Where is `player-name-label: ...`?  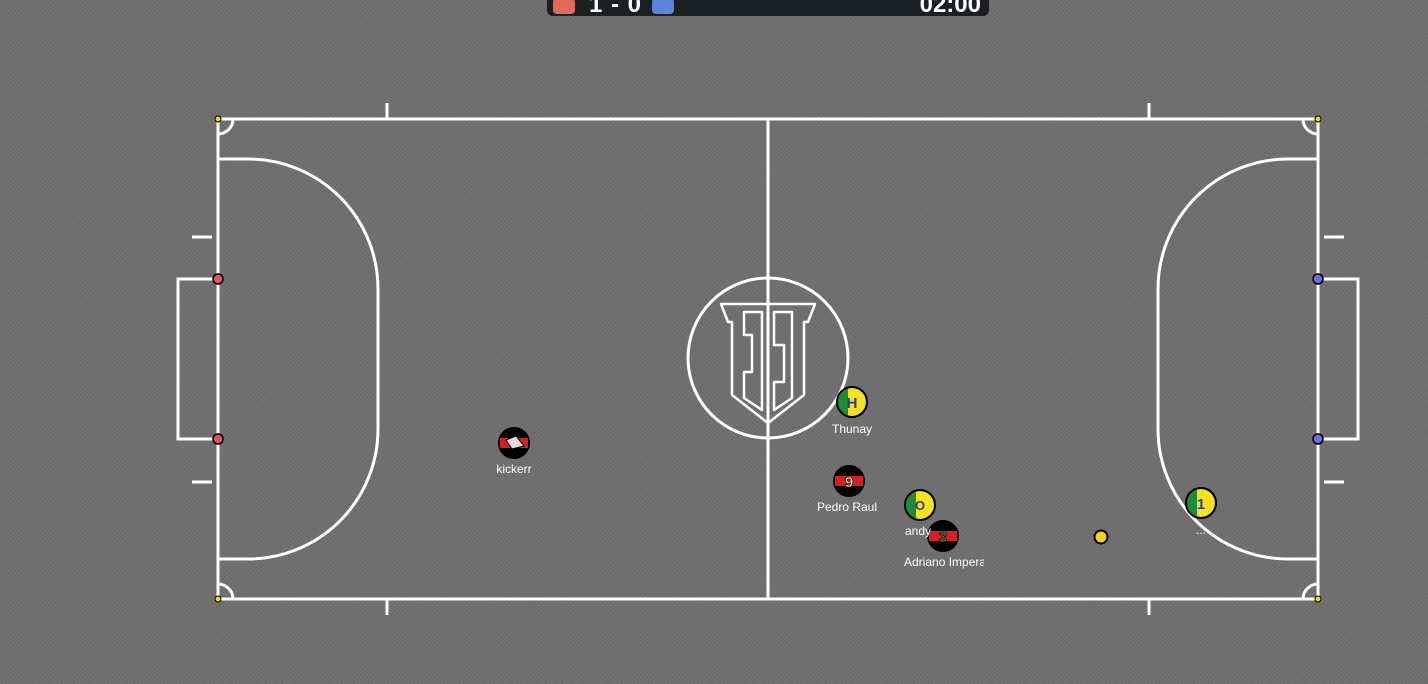 player-name-label: ... is located at coordinates (1201, 530).